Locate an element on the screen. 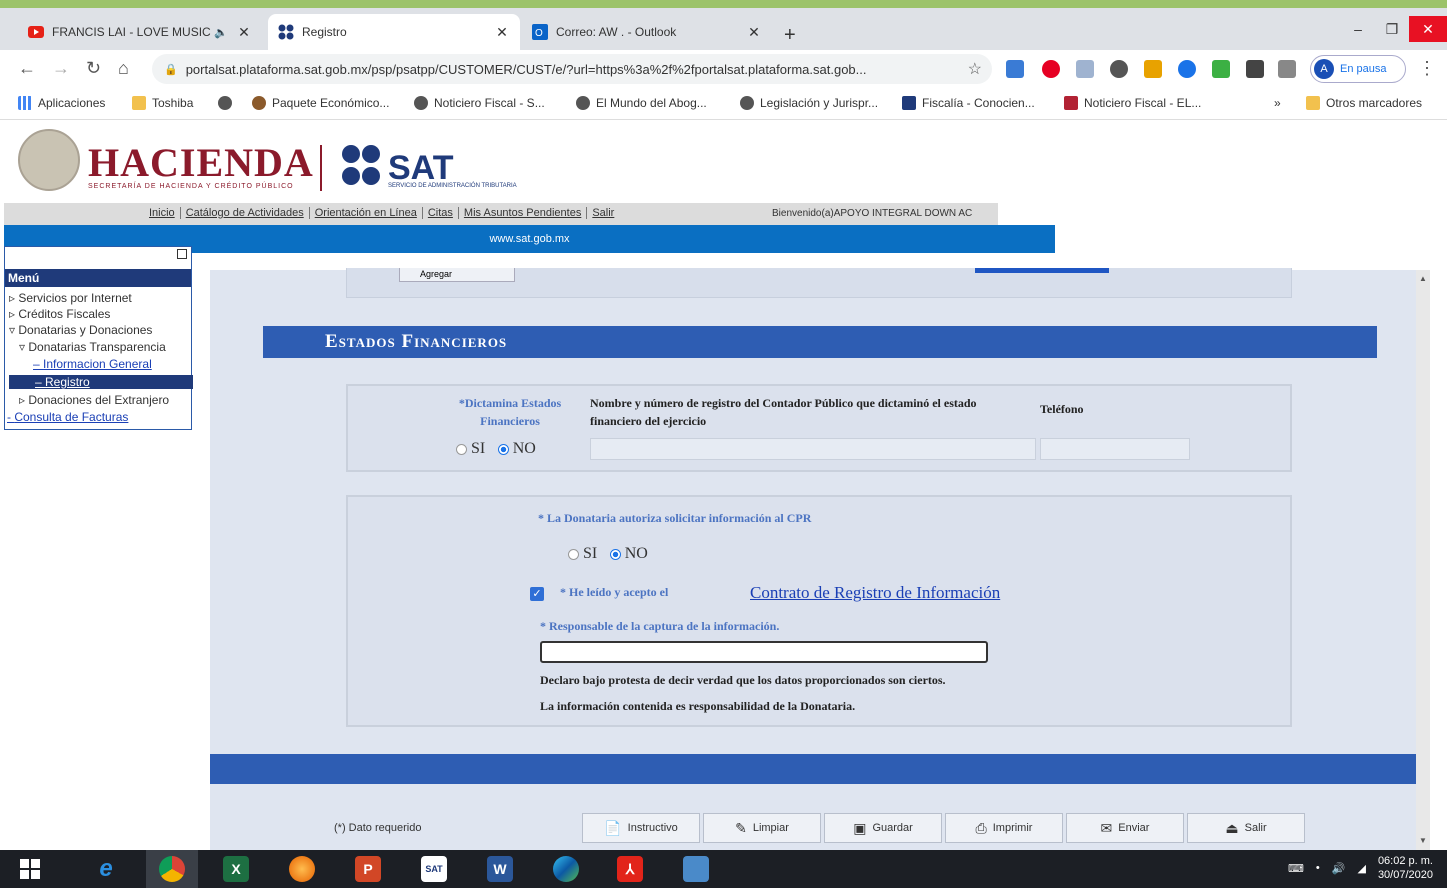  acepto-checkbox: ✓ is located at coordinates (537, 594).